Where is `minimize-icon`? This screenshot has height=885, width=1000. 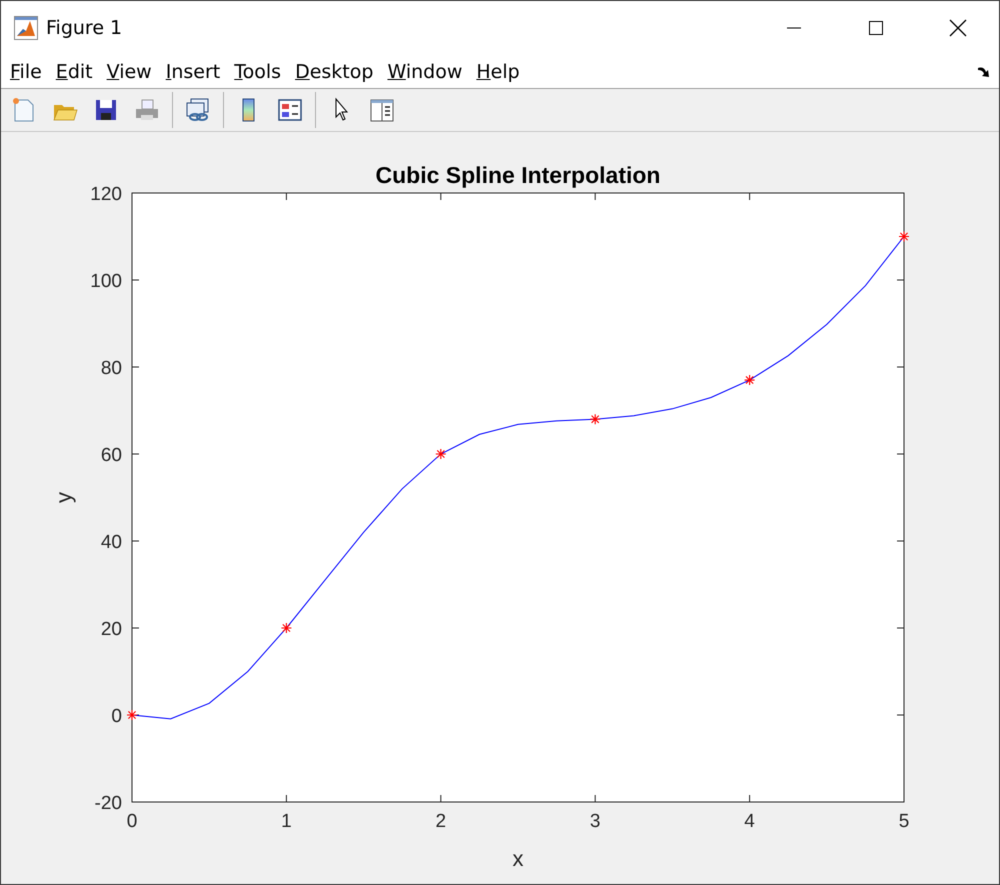 minimize-icon is located at coordinates (794, 28).